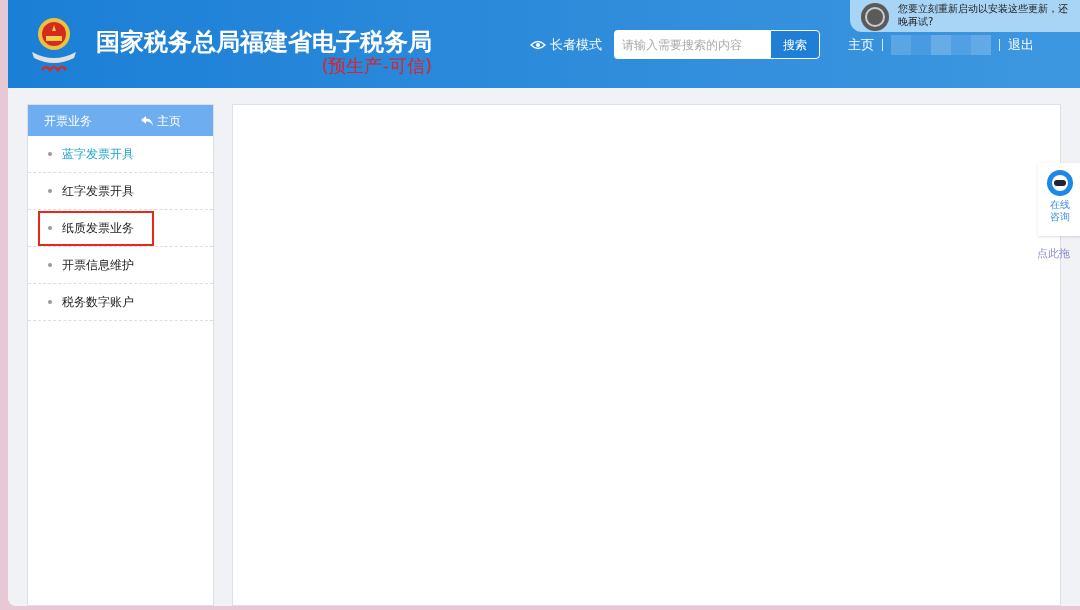  What do you see at coordinates (96, 154) in the screenshot?
I see `sidebar-item: 蓝字发票开具` at bounding box center [96, 154].